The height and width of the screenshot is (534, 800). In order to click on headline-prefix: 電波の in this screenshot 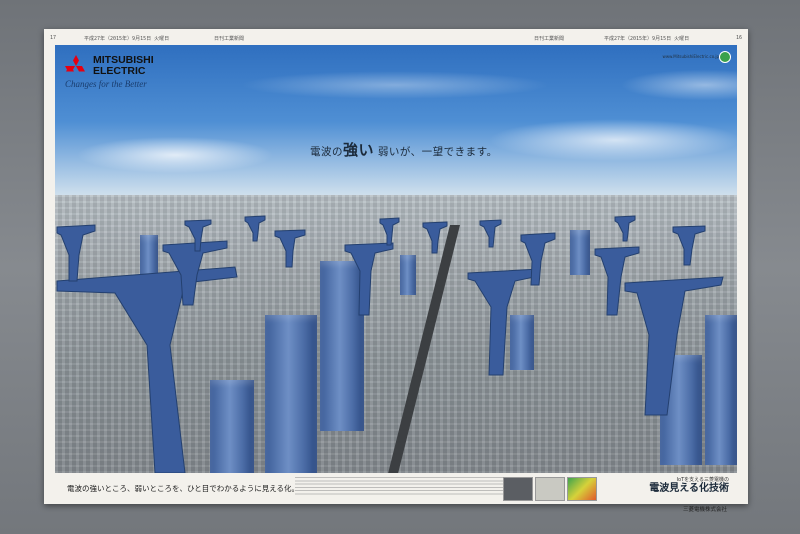, I will do `click(326, 152)`.